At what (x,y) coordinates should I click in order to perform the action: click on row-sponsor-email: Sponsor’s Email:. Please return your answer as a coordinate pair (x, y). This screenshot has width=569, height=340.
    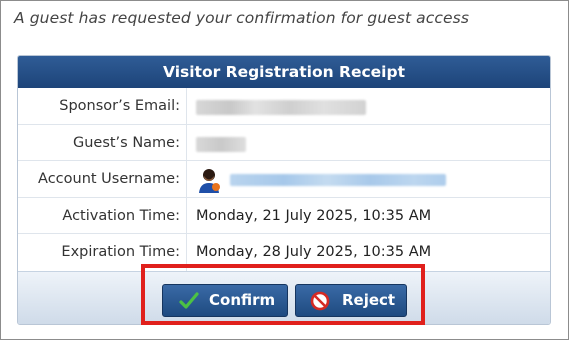
    Looking at the image, I should click on (284, 106).